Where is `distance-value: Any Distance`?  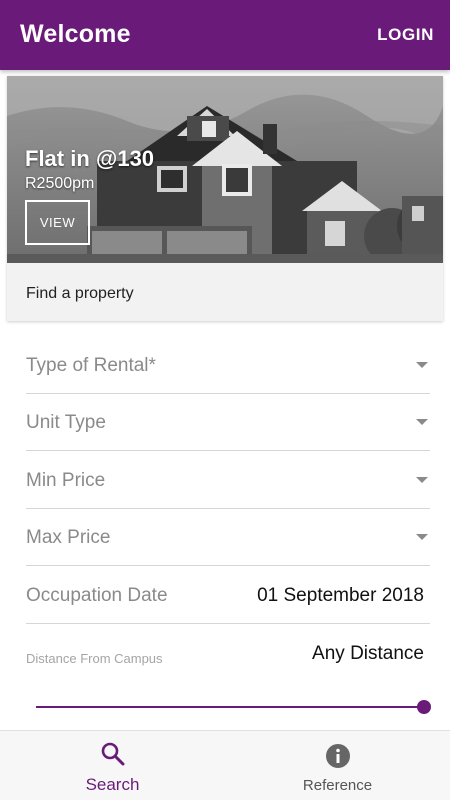 distance-value: Any Distance is located at coordinates (368, 653).